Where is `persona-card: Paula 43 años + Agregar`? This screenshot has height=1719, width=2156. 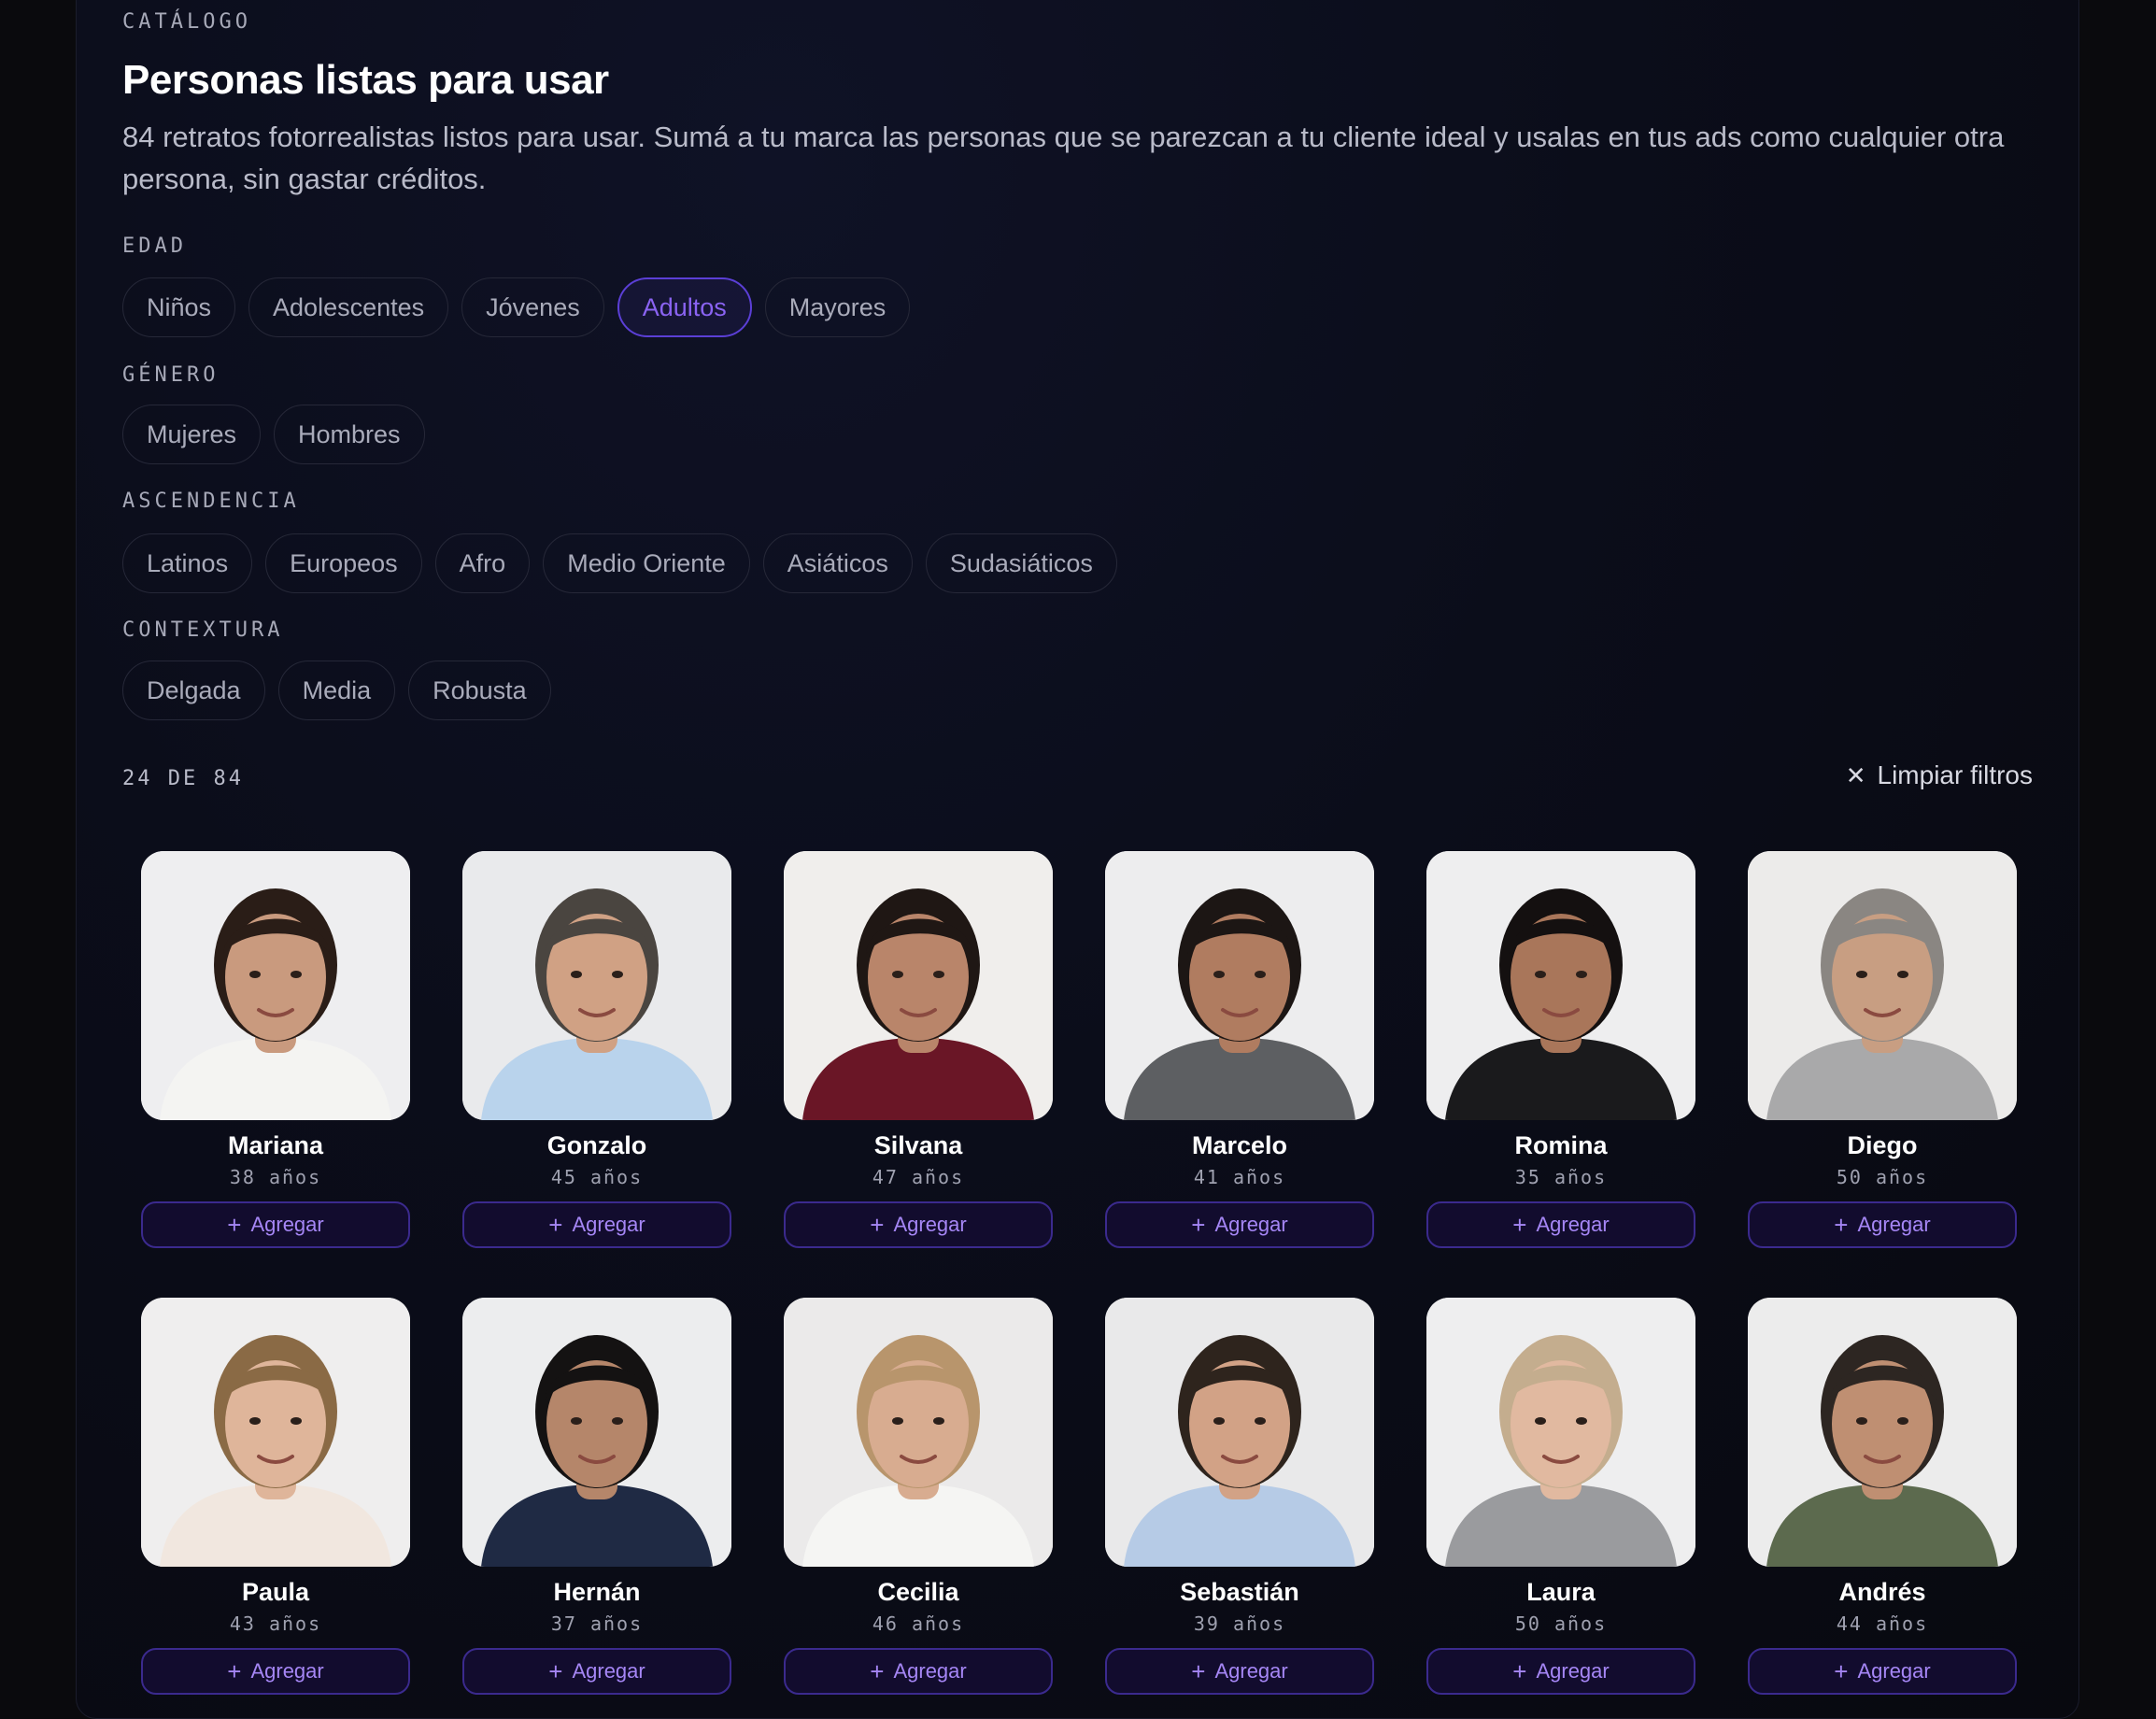
persona-card: Paula 43 años + Agregar is located at coordinates (275, 1496).